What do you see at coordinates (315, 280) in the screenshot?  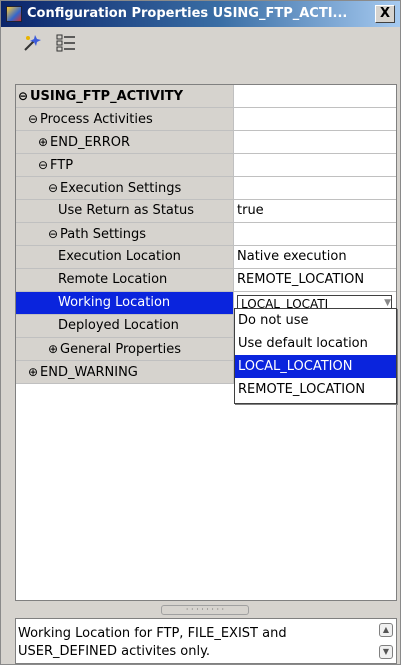 I see `remote-location-value: REMOTE_LOCATION` at bounding box center [315, 280].